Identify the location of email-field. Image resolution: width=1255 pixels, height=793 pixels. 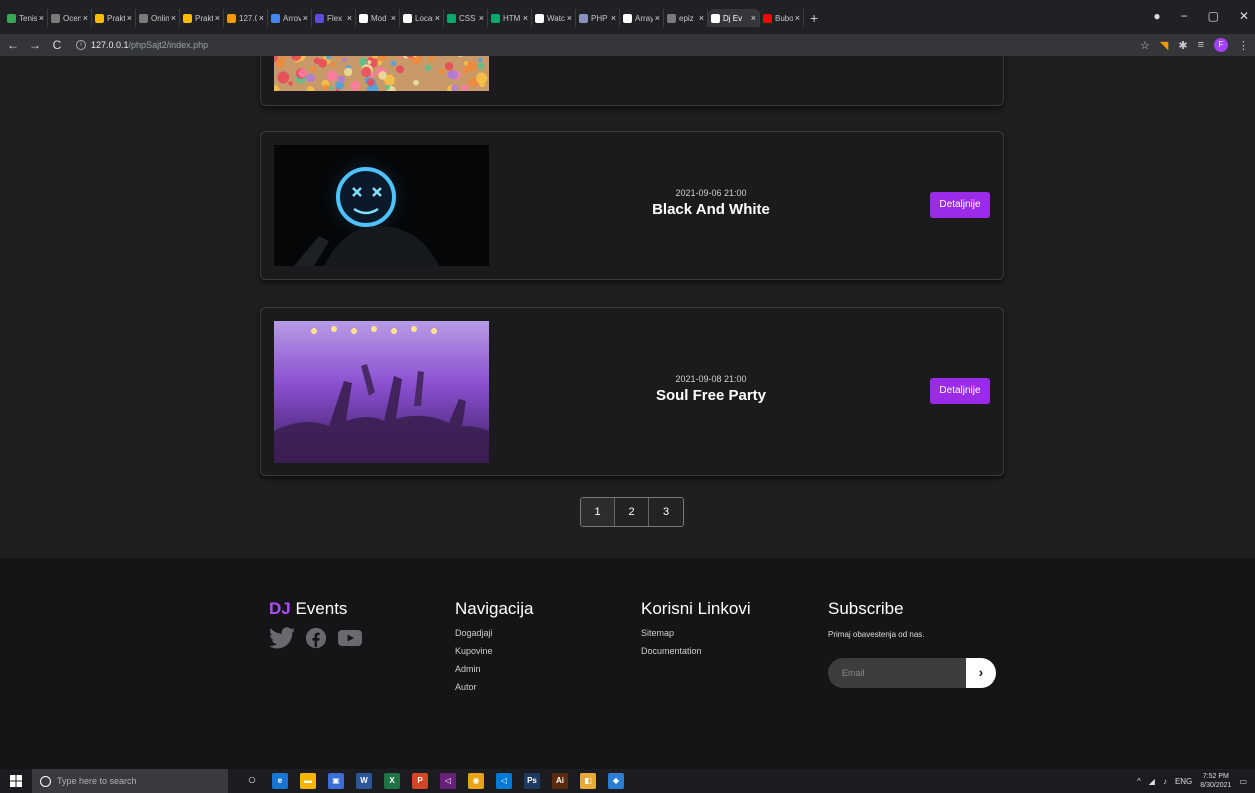
(898, 673).